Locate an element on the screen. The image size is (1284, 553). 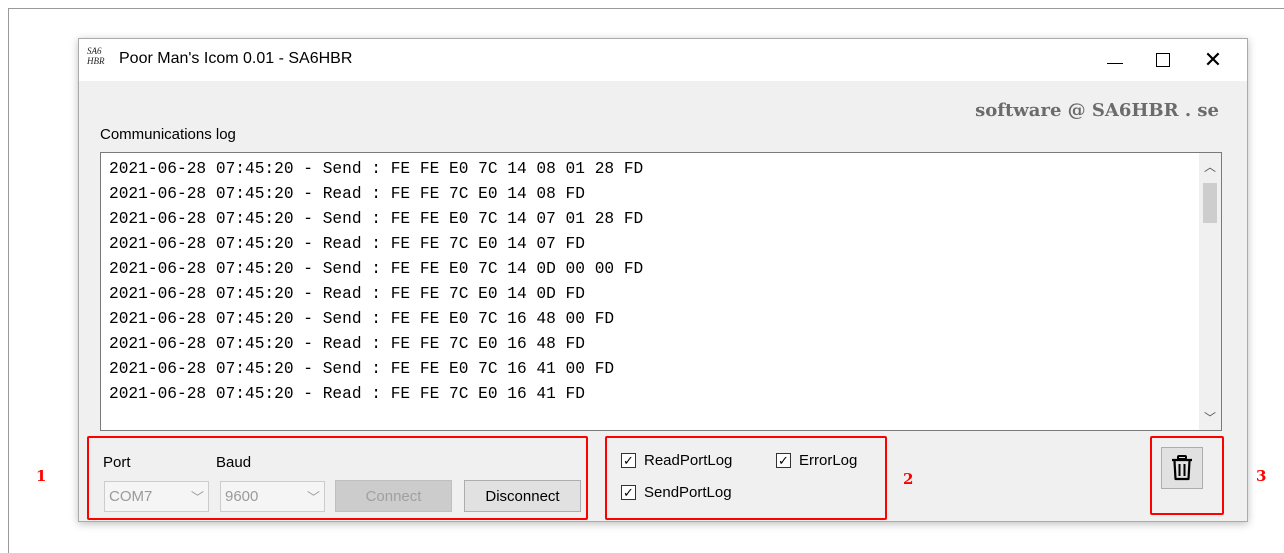
log-scrollbar: ︿ ﹀ is located at coordinates (1210, 291).